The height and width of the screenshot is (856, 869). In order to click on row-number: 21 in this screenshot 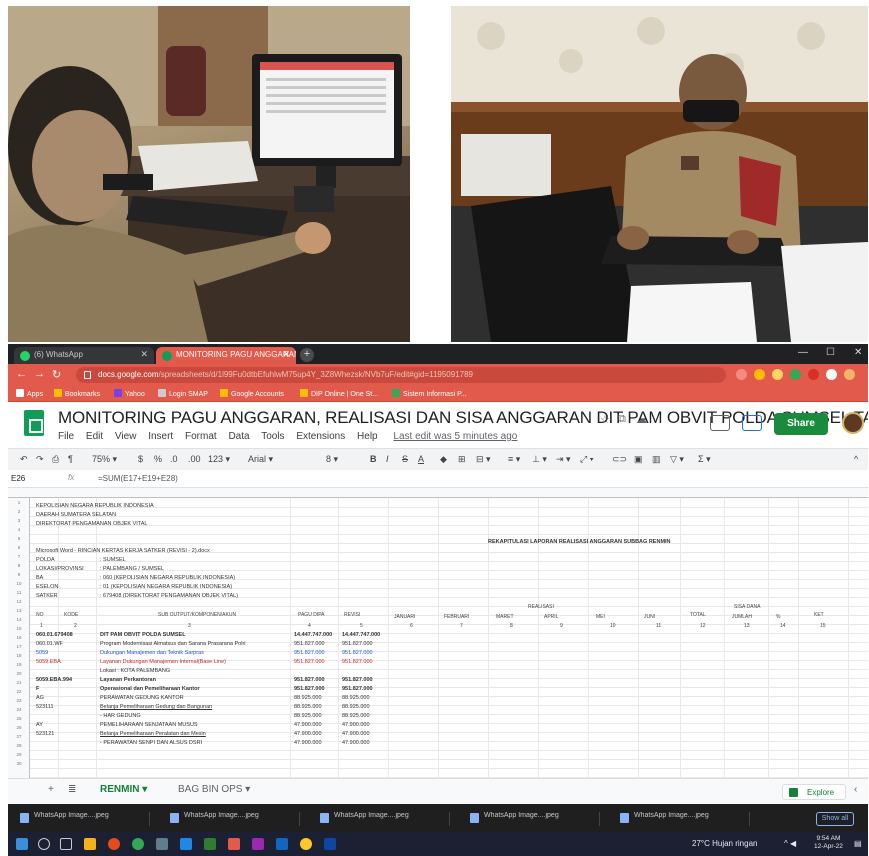, I will do `click(19, 682)`.